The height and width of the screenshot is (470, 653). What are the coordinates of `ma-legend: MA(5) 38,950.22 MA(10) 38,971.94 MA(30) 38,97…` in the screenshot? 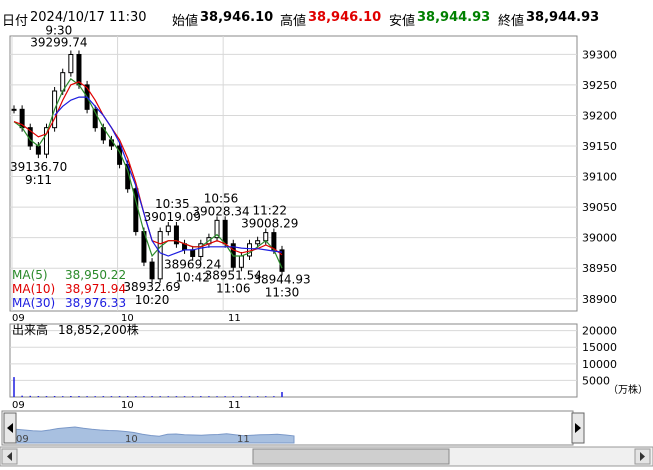 It's located at (69, 289).